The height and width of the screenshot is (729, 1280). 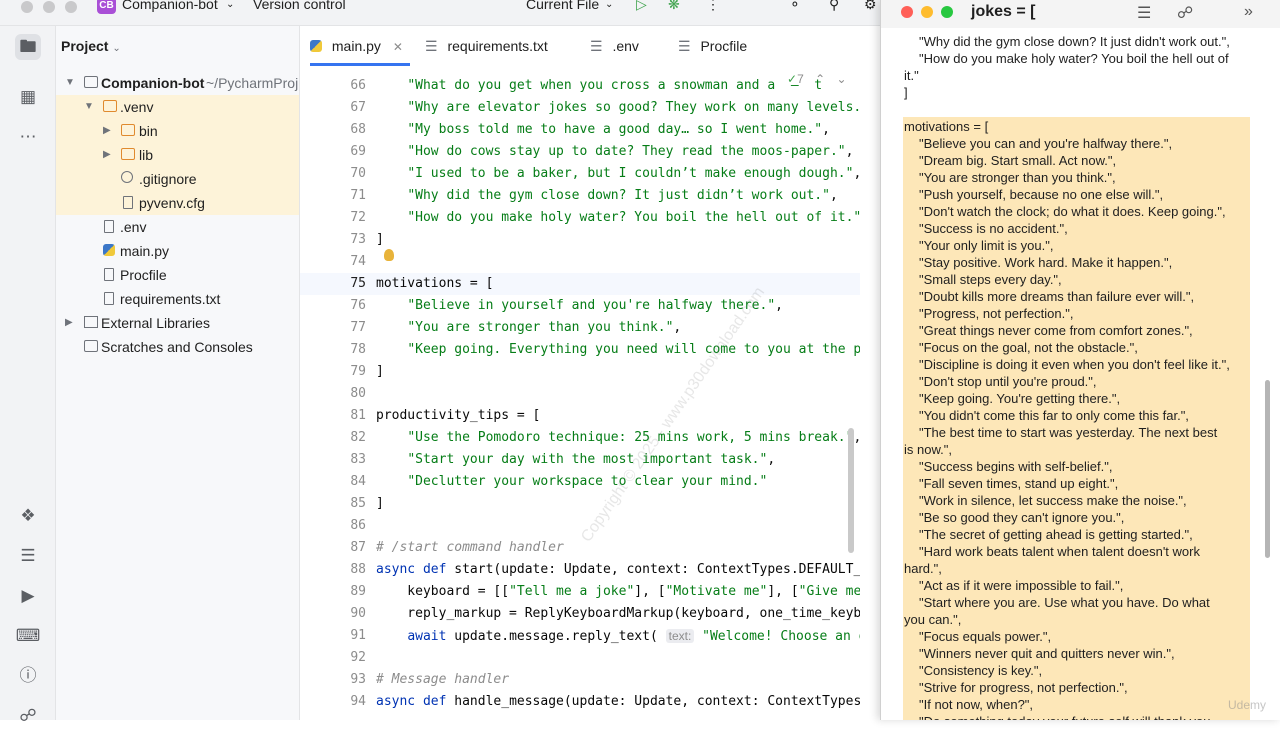 What do you see at coordinates (28, 97) in the screenshot?
I see `structure-icon: ▦` at bounding box center [28, 97].